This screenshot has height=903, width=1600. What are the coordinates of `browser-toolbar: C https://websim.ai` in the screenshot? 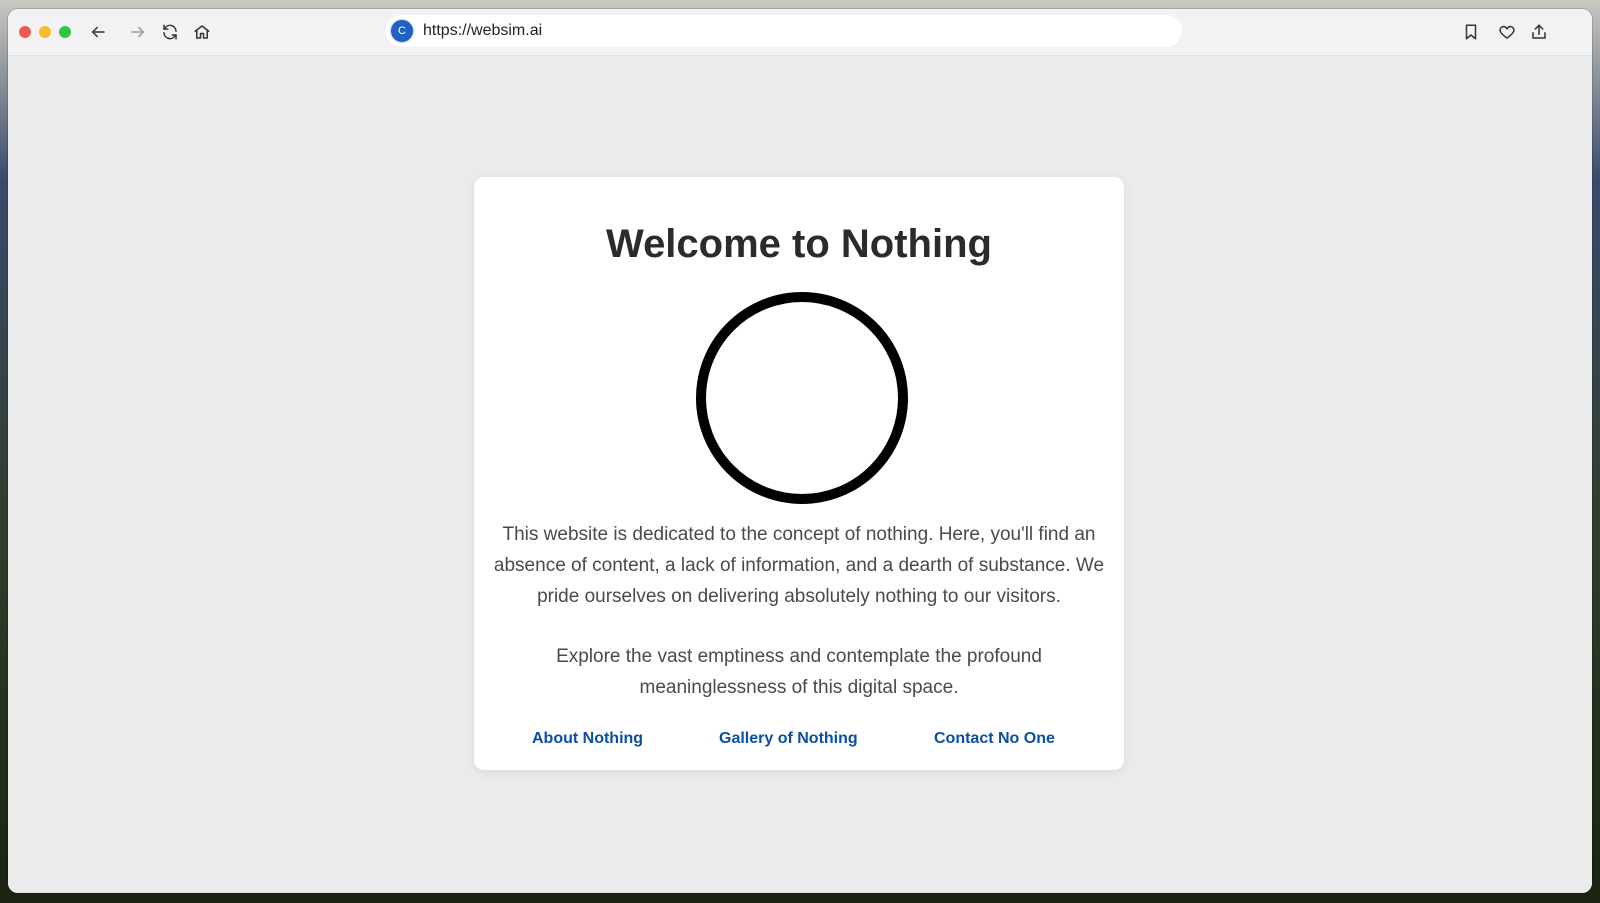 It's located at (800, 32).